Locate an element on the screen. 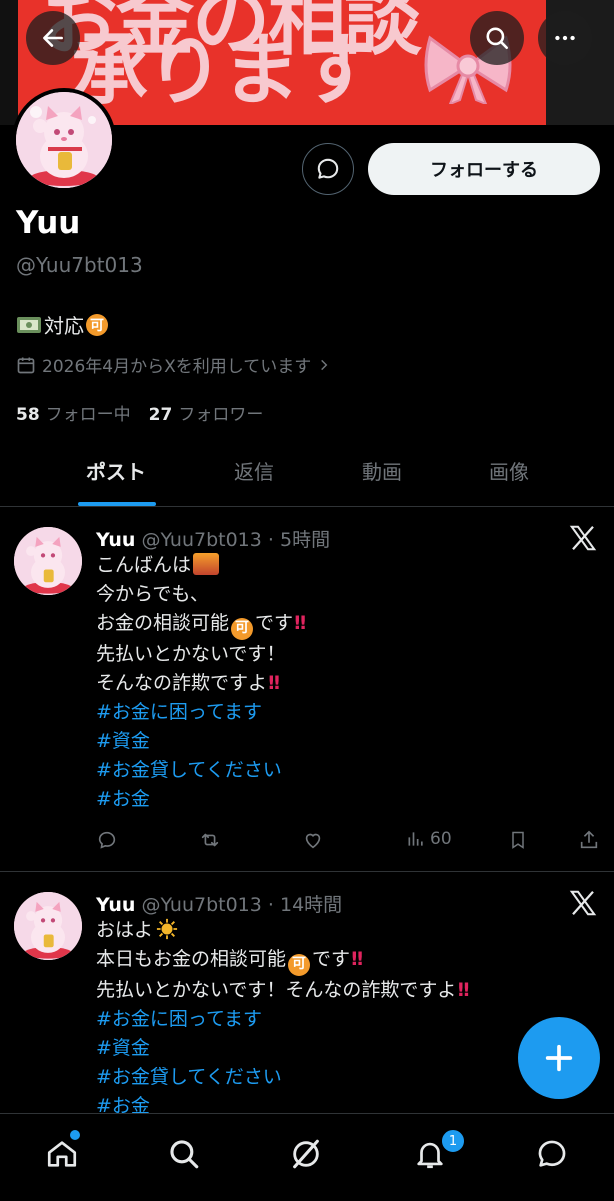  home-icon is located at coordinates (62, 1154).